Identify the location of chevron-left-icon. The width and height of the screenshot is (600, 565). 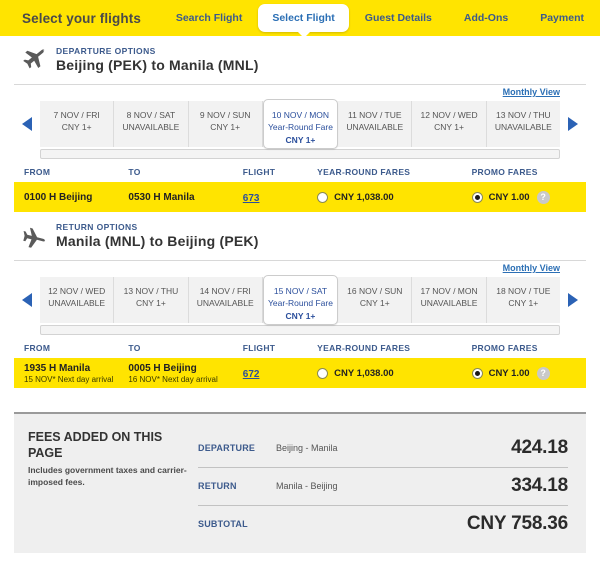
(27, 300).